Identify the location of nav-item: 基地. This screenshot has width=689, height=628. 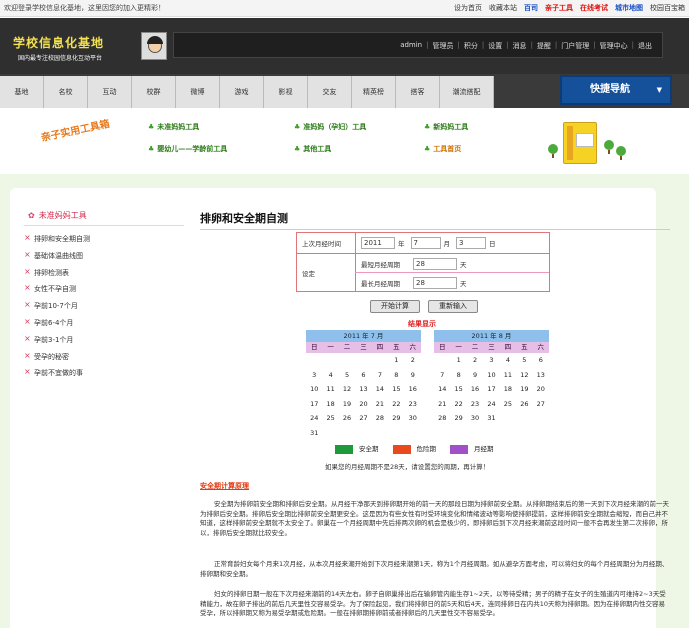
(22, 92).